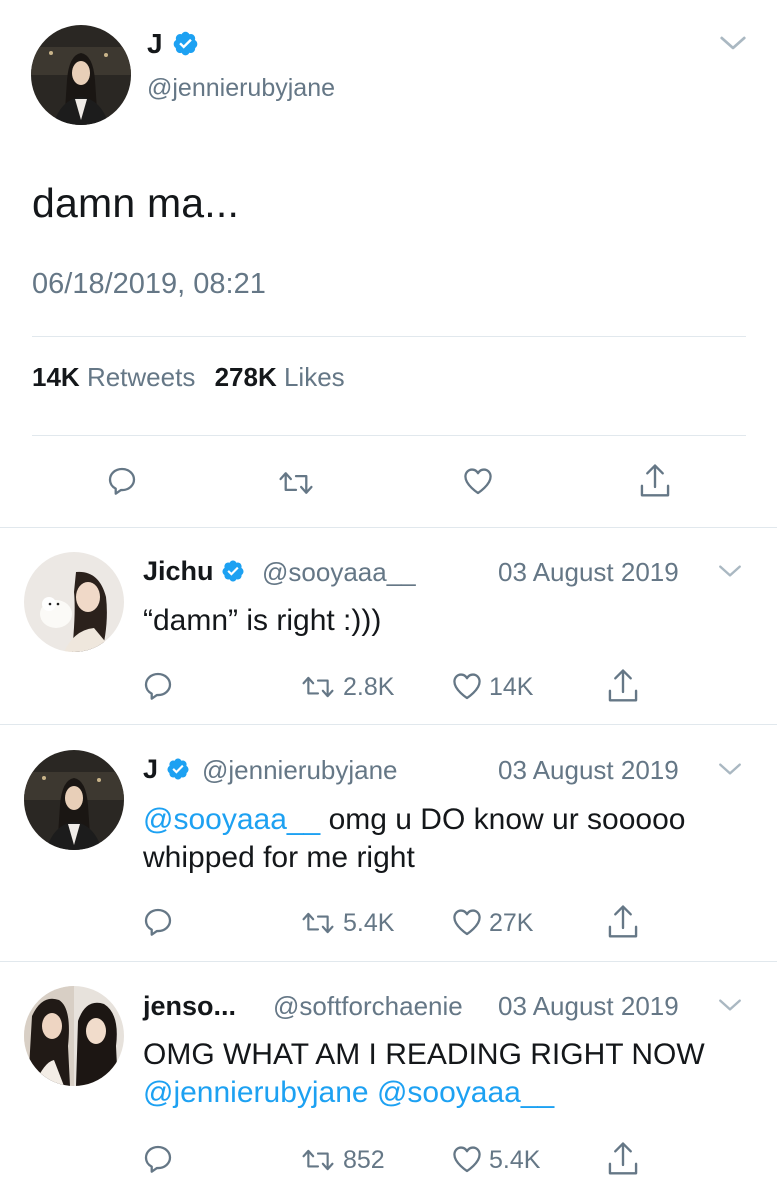 This screenshot has width=777, height=1200. What do you see at coordinates (141, 377) in the screenshot?
I see `retweets-label: Retweets` at bounding box center [141, 377].